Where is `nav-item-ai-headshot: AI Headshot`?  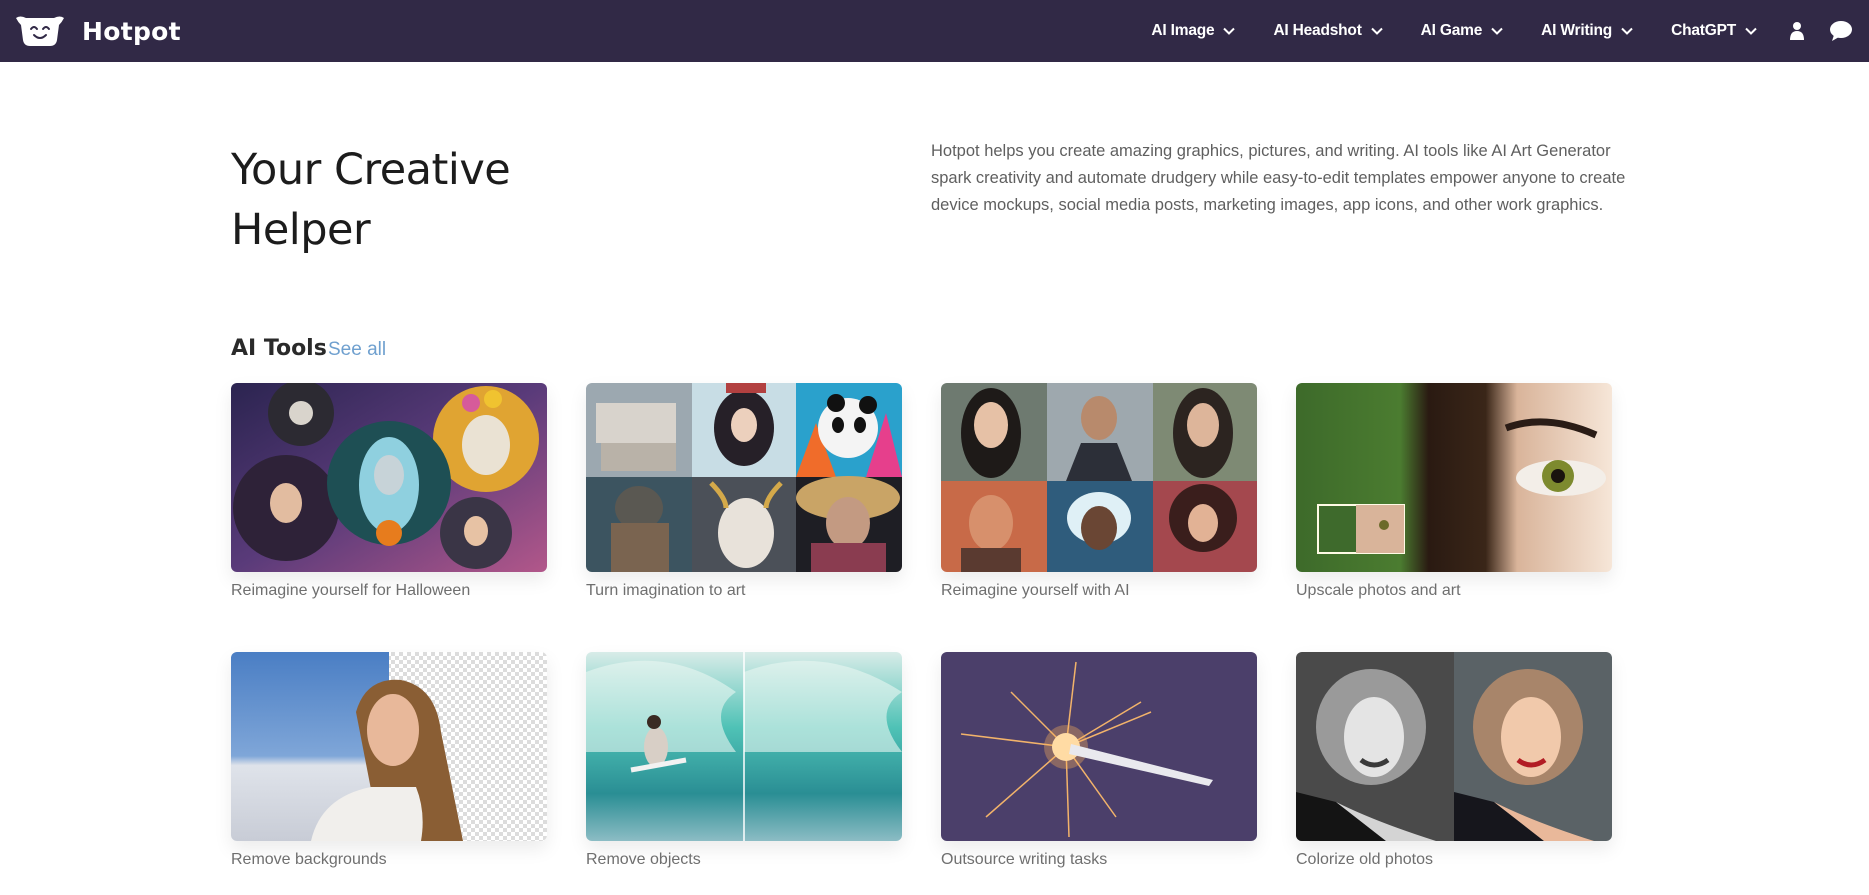 nav-item-ai-headshot: AI Headshot is located at coordinates (1328, 31).